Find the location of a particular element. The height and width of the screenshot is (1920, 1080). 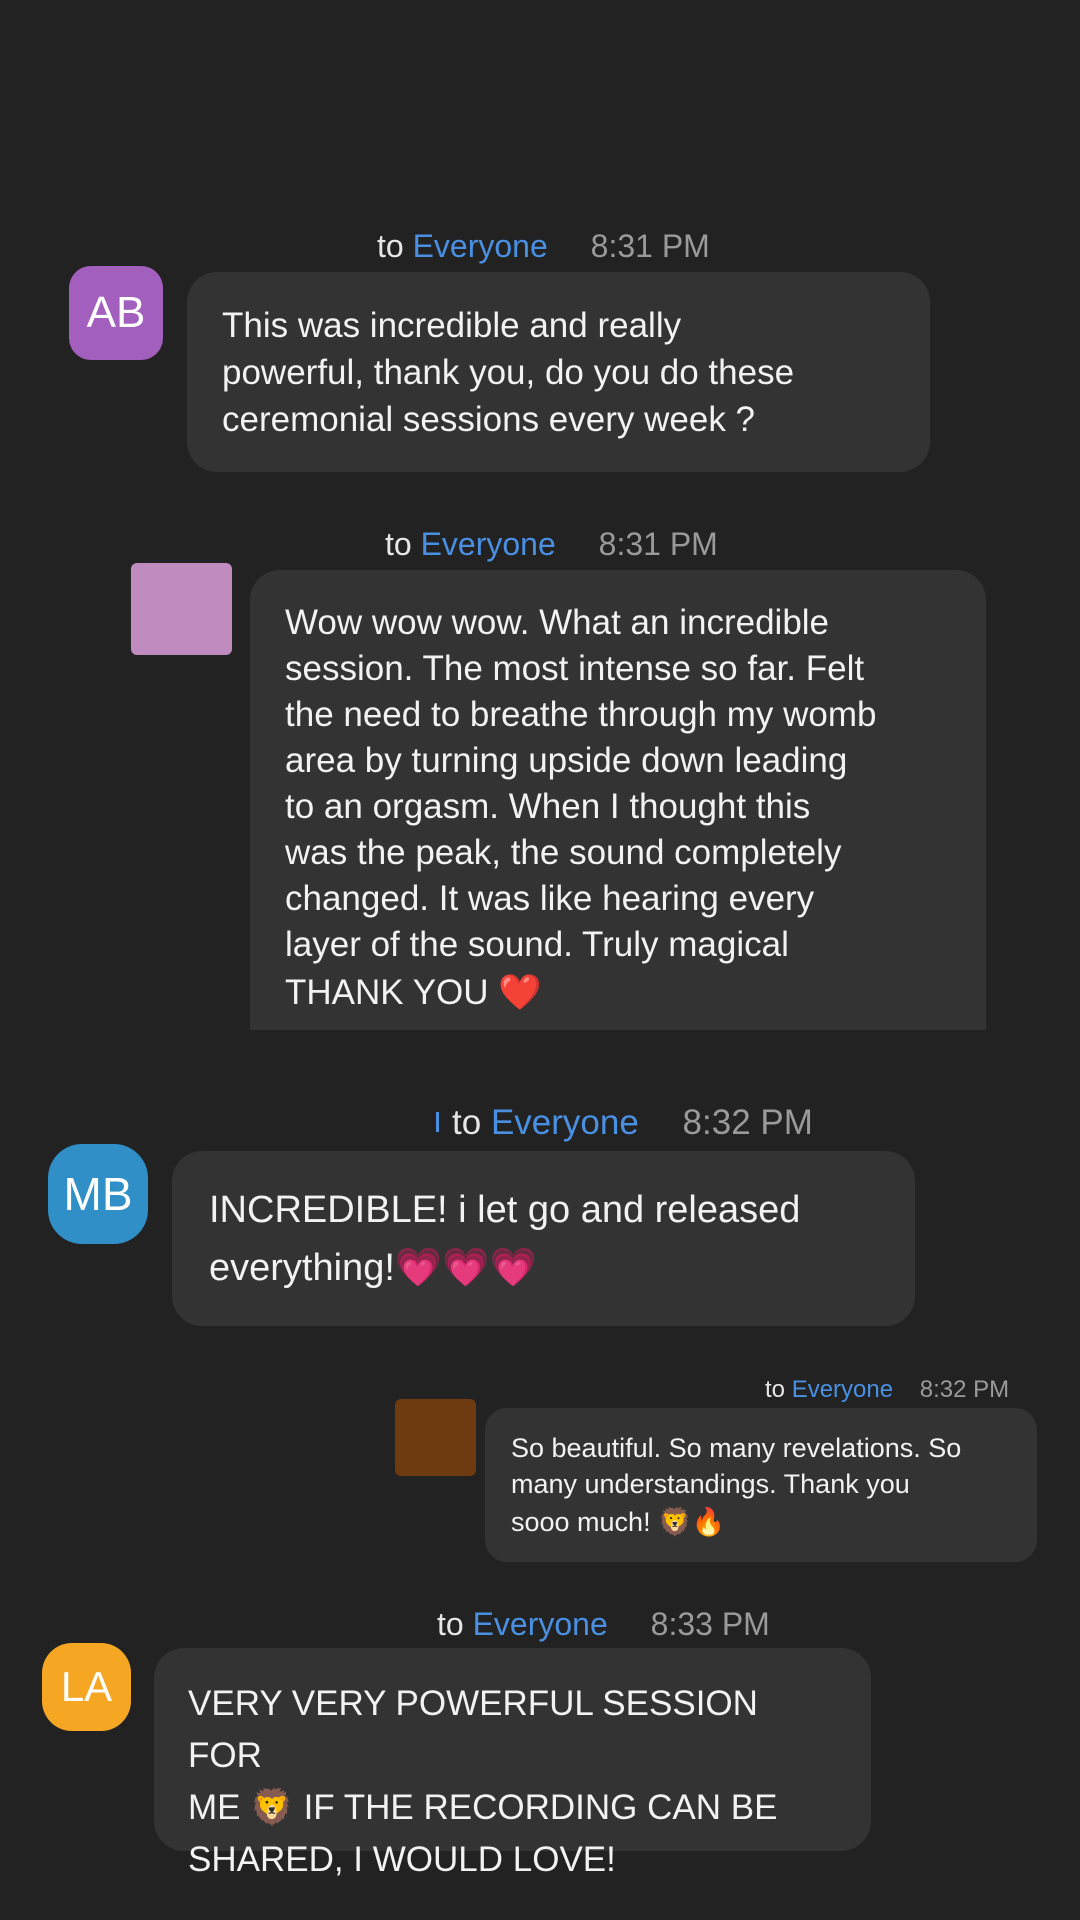

avatar-initials: MB is located at coordinates (98, 1194).